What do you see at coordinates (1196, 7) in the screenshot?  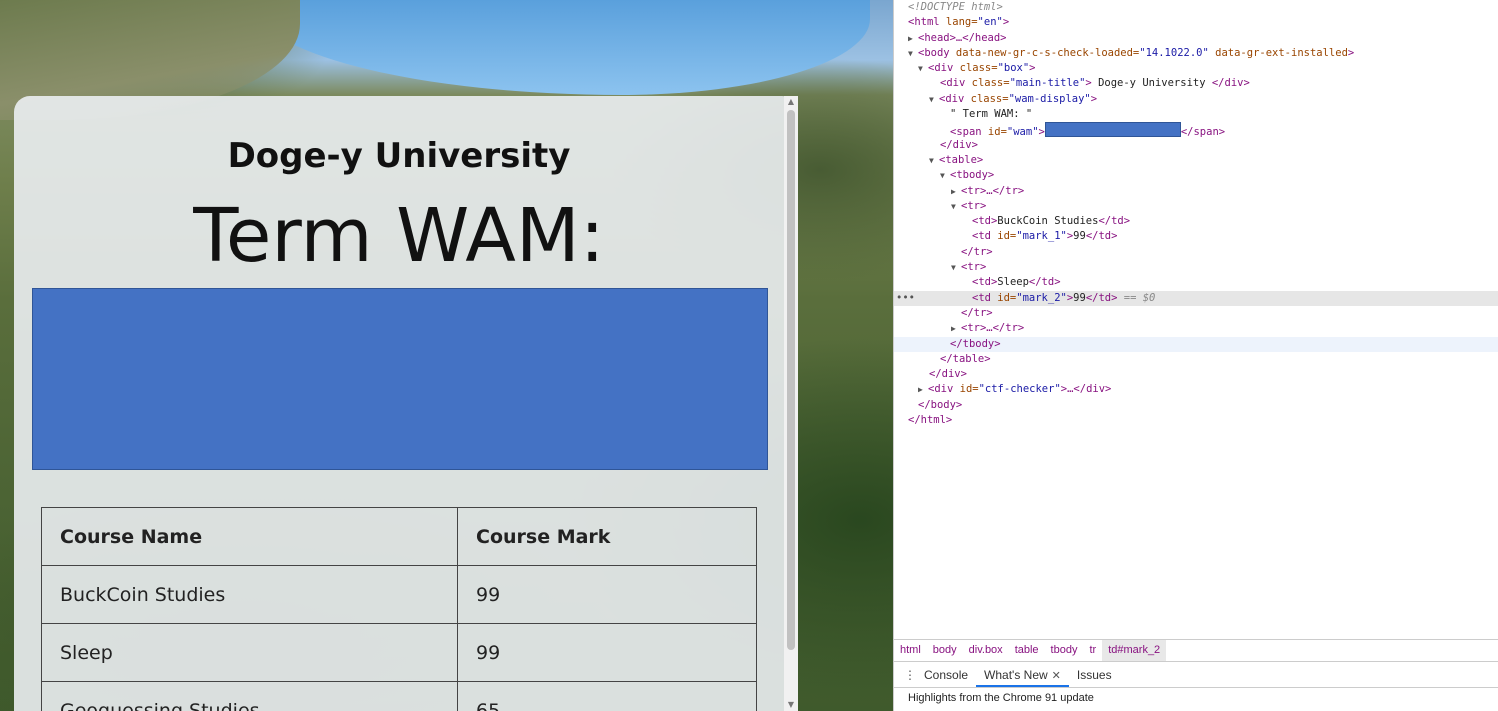 I see `dom-line: <!DOCTYPE html>` at bounding box center [1196, 7].